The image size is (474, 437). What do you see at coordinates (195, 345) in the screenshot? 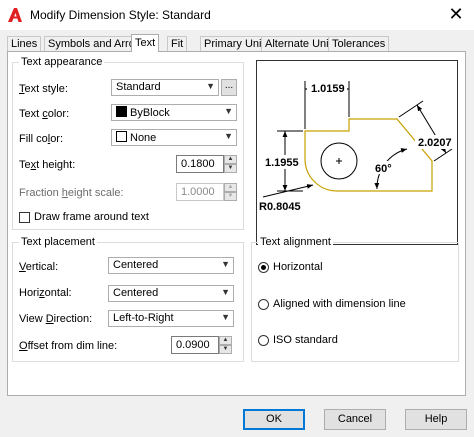
I see `offset-input: 0.0900` at bounding box center [195, 345].